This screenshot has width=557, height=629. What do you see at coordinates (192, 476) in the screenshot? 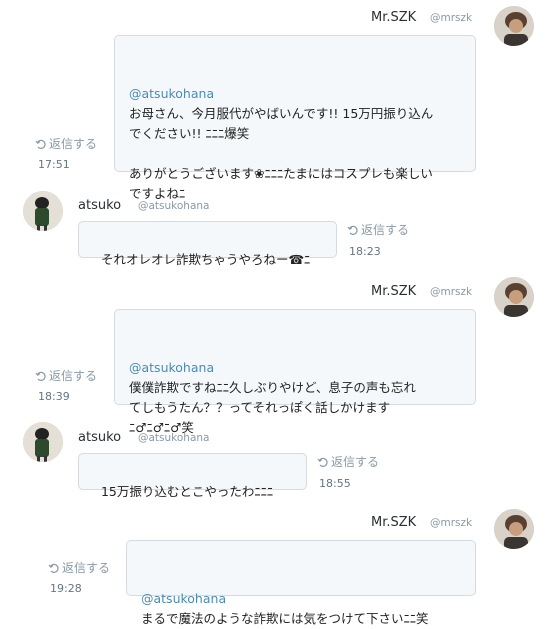
I see `message-bubble: 15万振り込むとこやったわﾆﾆﾆ` at bounding box center [192, 476].